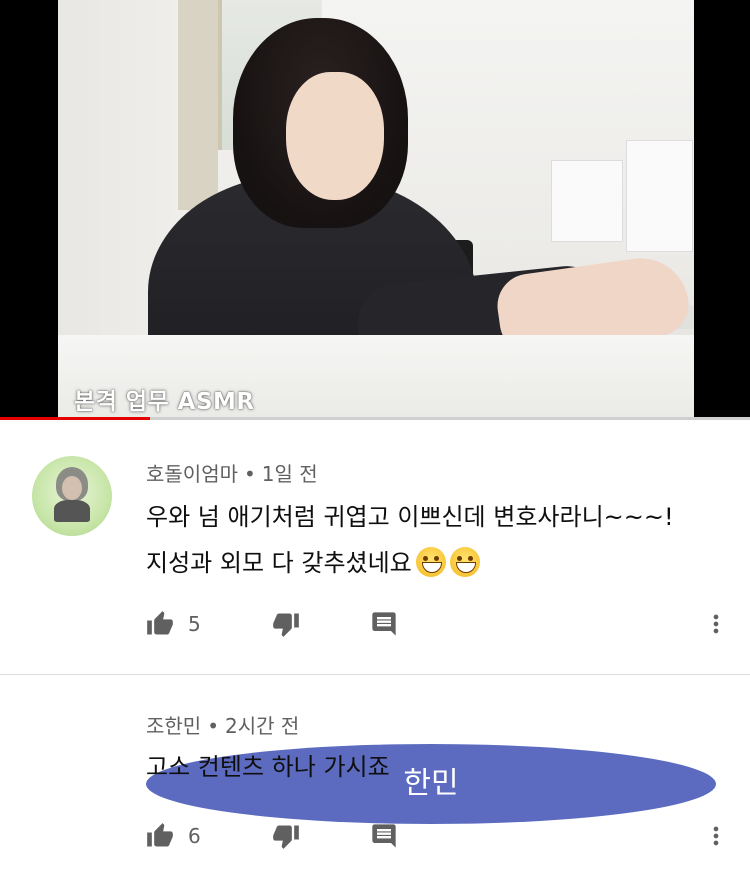 Image resolution: width=750 pixels, height=883 pixels. What do you see at coordinates (198, 105) in the screenshot?
I see `video-scene-door` at bounding box center [198, 105].